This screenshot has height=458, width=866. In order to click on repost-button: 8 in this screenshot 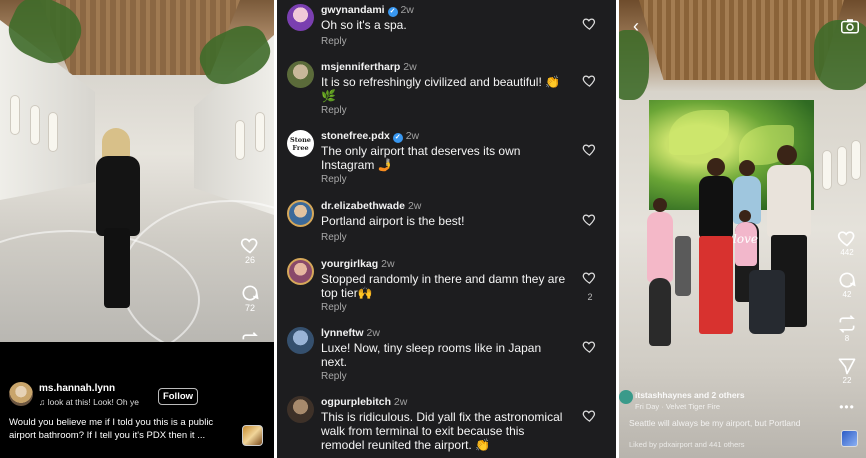, I will do `click(847, 328)`.